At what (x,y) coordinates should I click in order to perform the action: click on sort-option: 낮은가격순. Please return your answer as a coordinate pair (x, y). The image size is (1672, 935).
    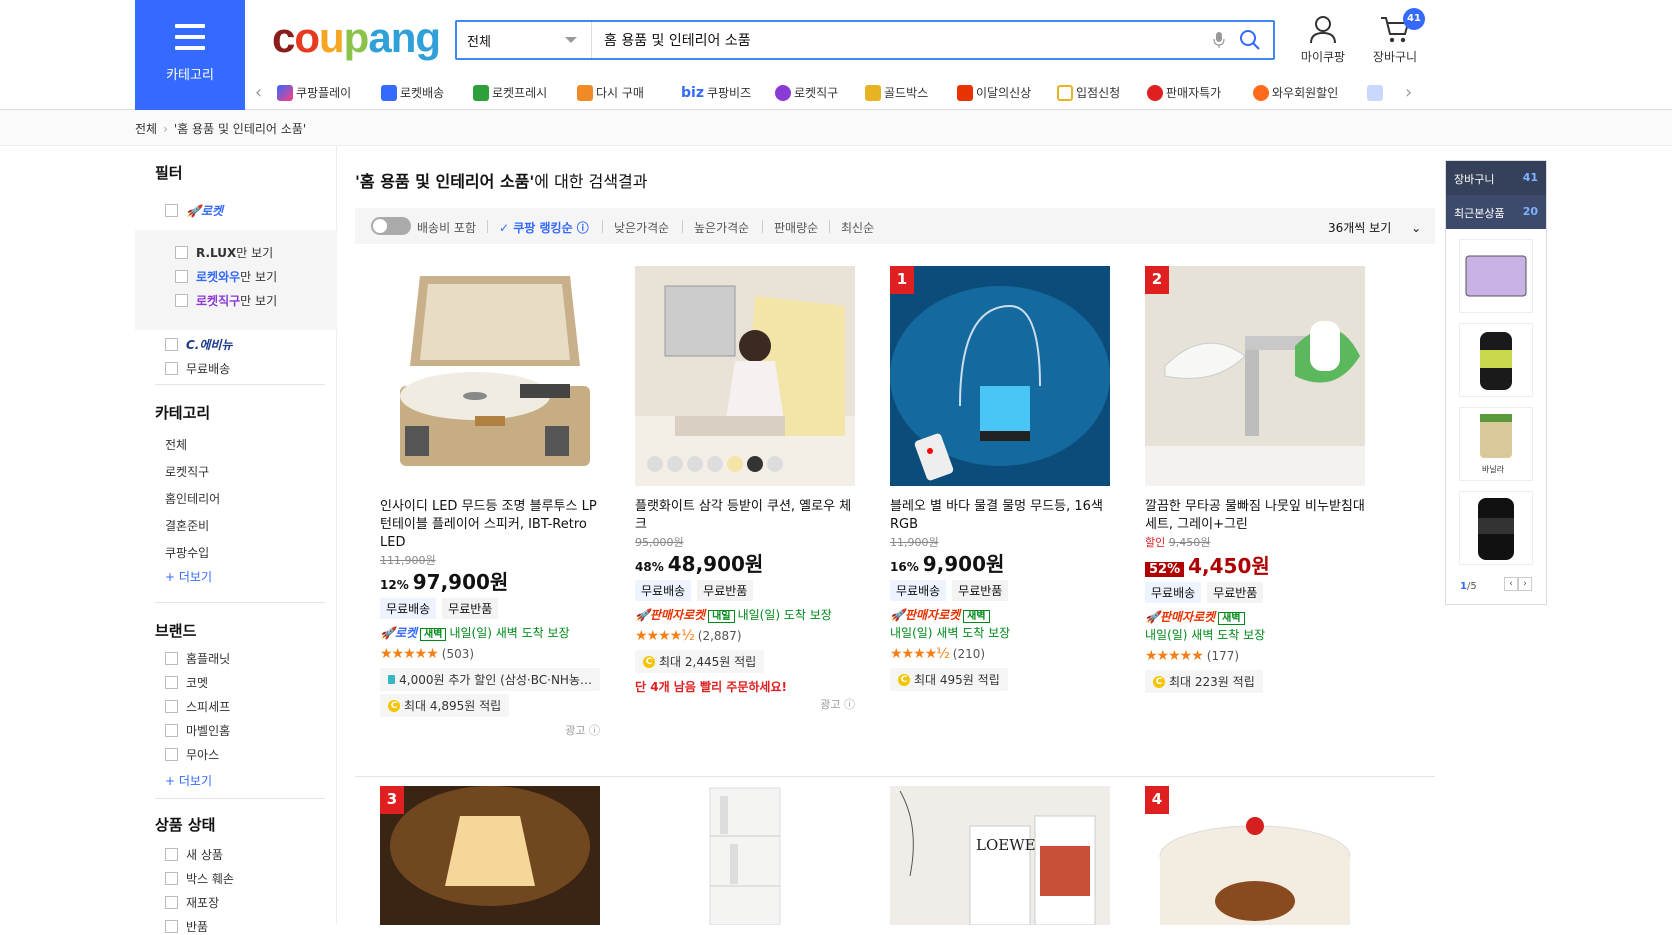
    Looking at the image, I should click on (641, 227).